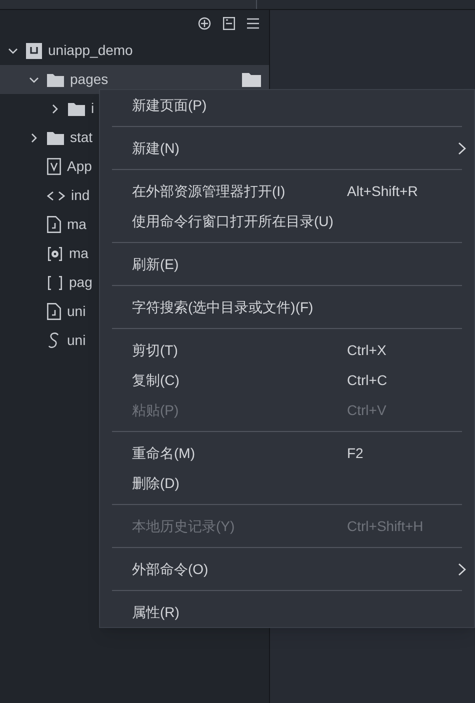 The height and width of the screenshot is (703, 475). What do you see at coordinates (81, 137) in the screenshot?
I see `tree-label: stat` at bounding box center [81, 137].